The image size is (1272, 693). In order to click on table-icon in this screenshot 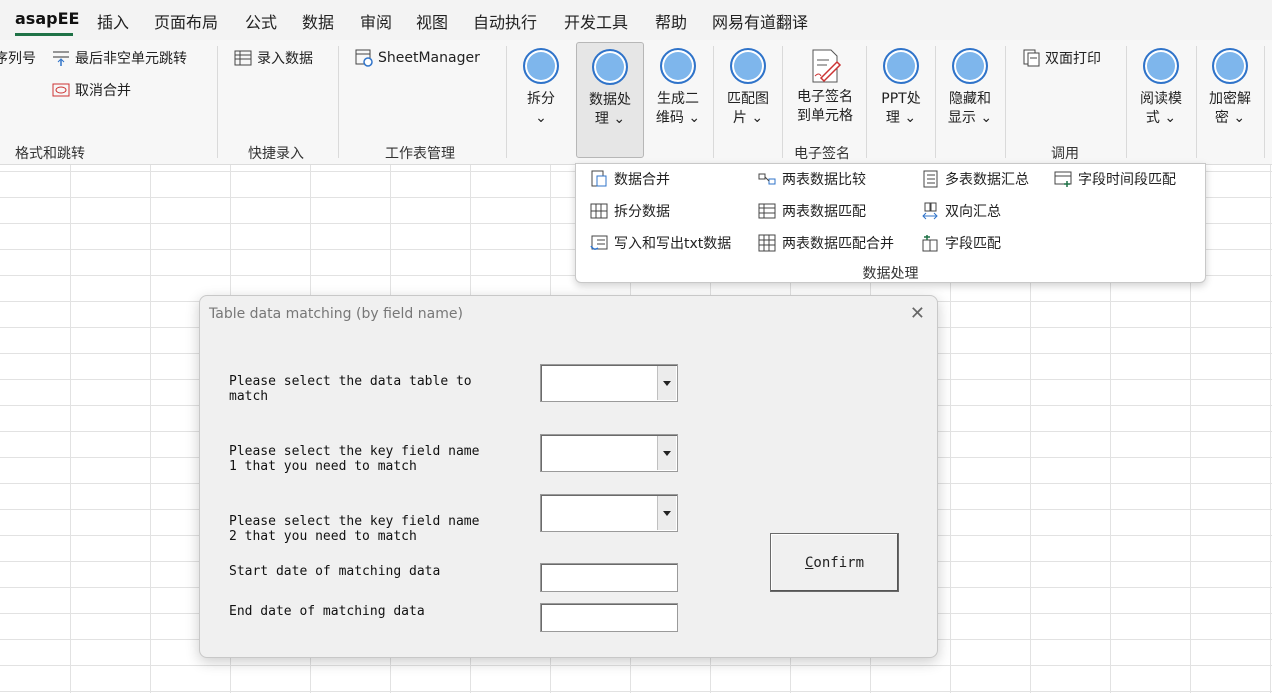, I will do `click(767, 211)`.